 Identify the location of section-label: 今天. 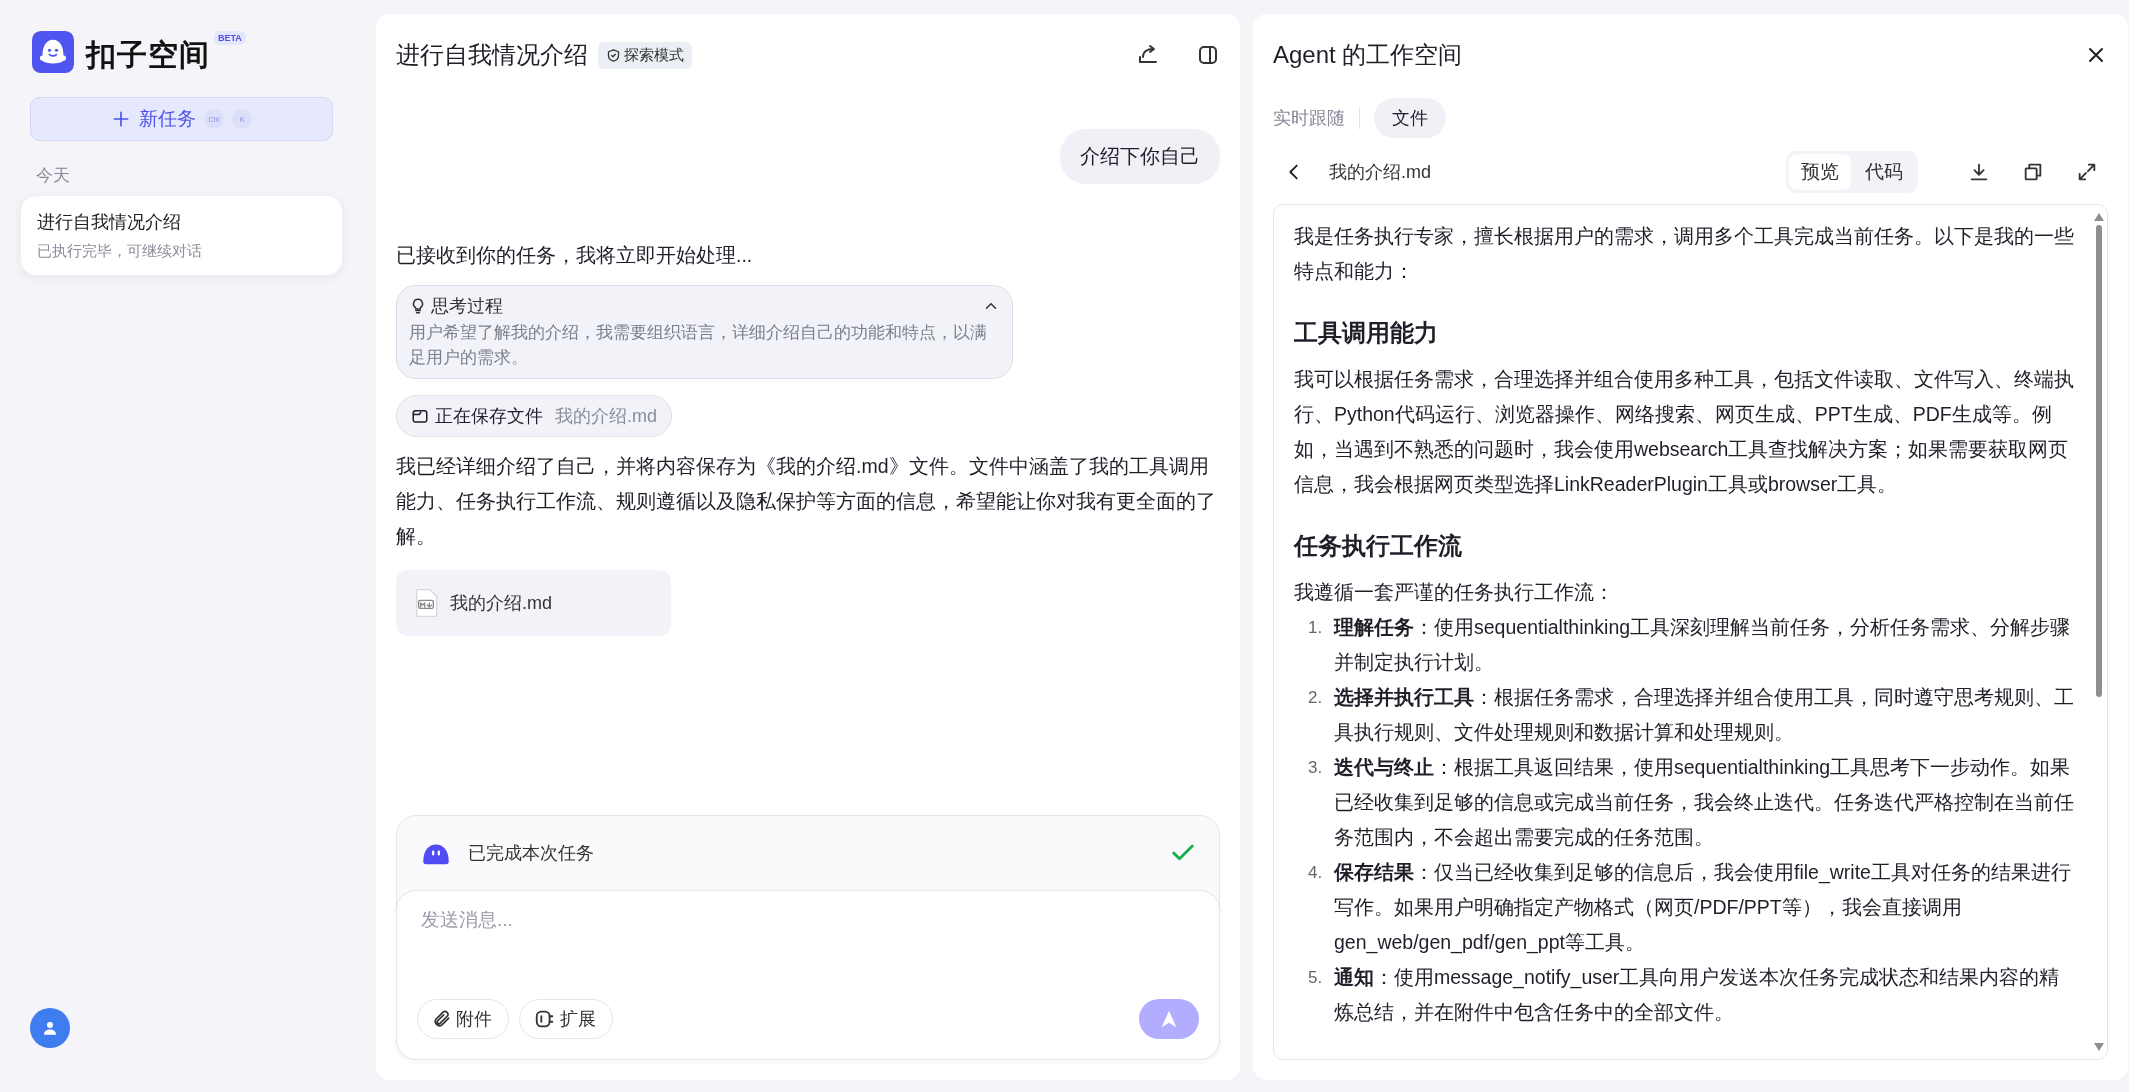
(53, 176).